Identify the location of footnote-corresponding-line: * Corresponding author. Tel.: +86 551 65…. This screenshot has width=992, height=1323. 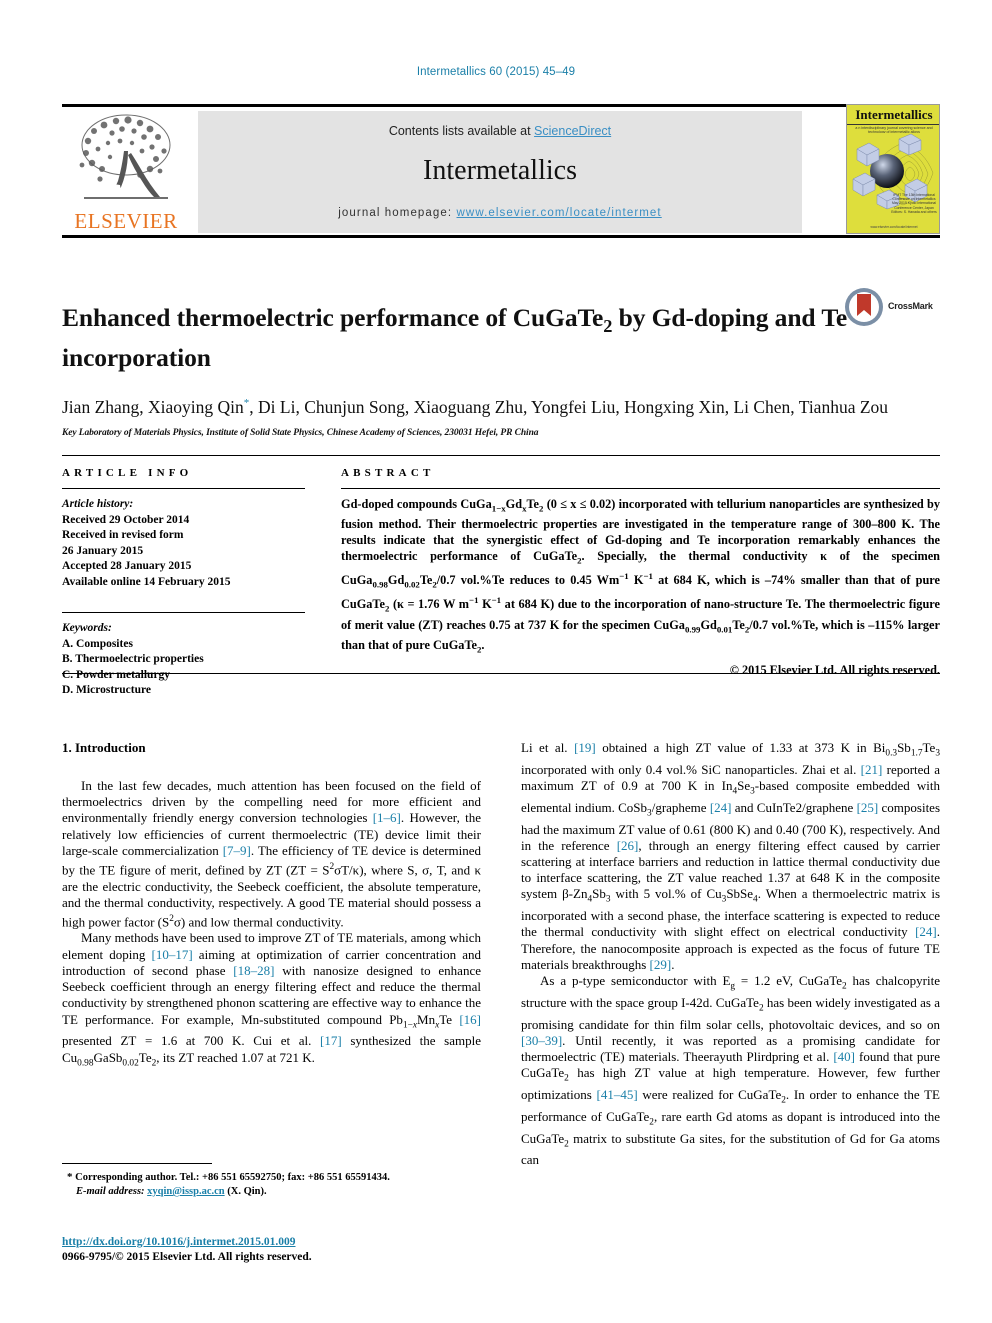
(271, 1177).